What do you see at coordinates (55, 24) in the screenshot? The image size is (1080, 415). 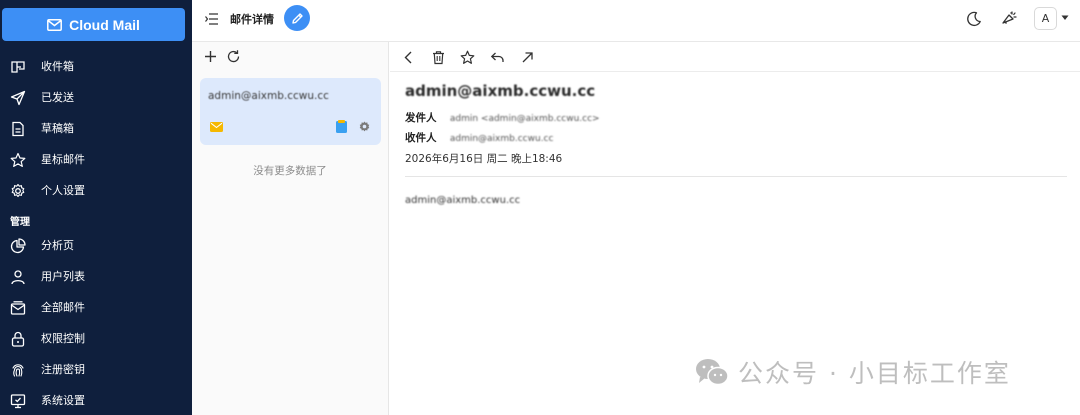 I see `mail-icon` at bounding box center [55, 24].